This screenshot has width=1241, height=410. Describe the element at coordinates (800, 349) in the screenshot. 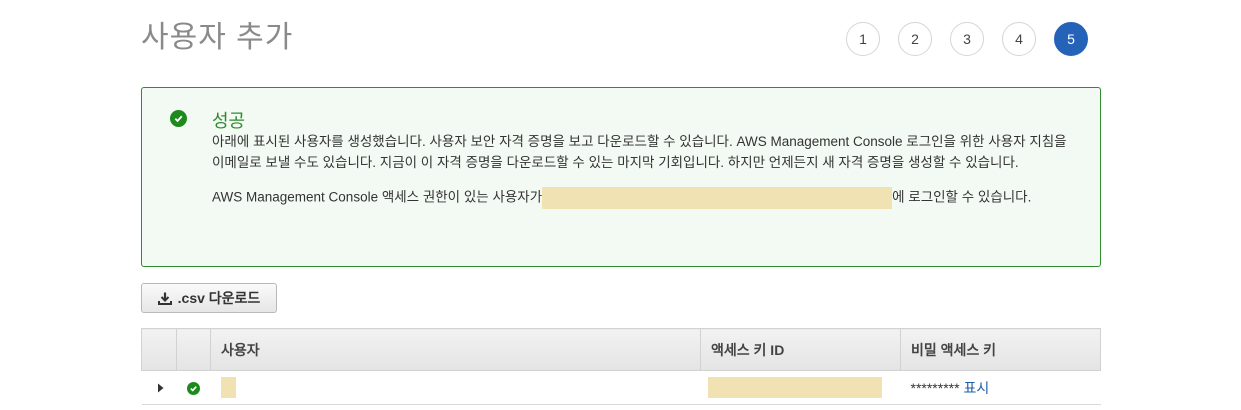

I see `access-key-column-header: 액세스 키 ID` at that location.